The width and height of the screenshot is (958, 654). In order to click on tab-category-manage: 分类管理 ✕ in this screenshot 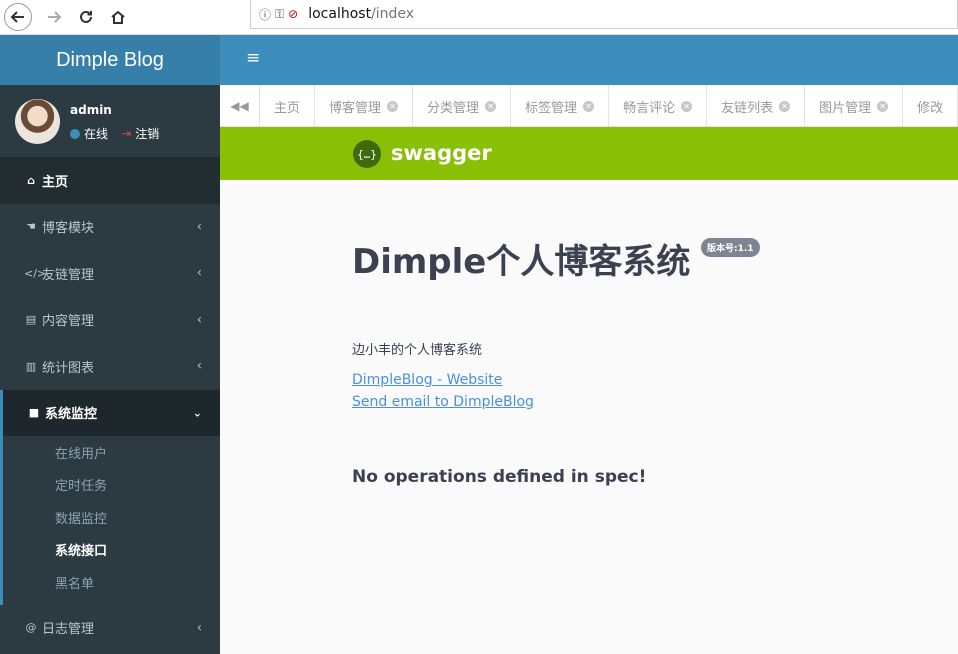, I will do `click(462, 105)`.